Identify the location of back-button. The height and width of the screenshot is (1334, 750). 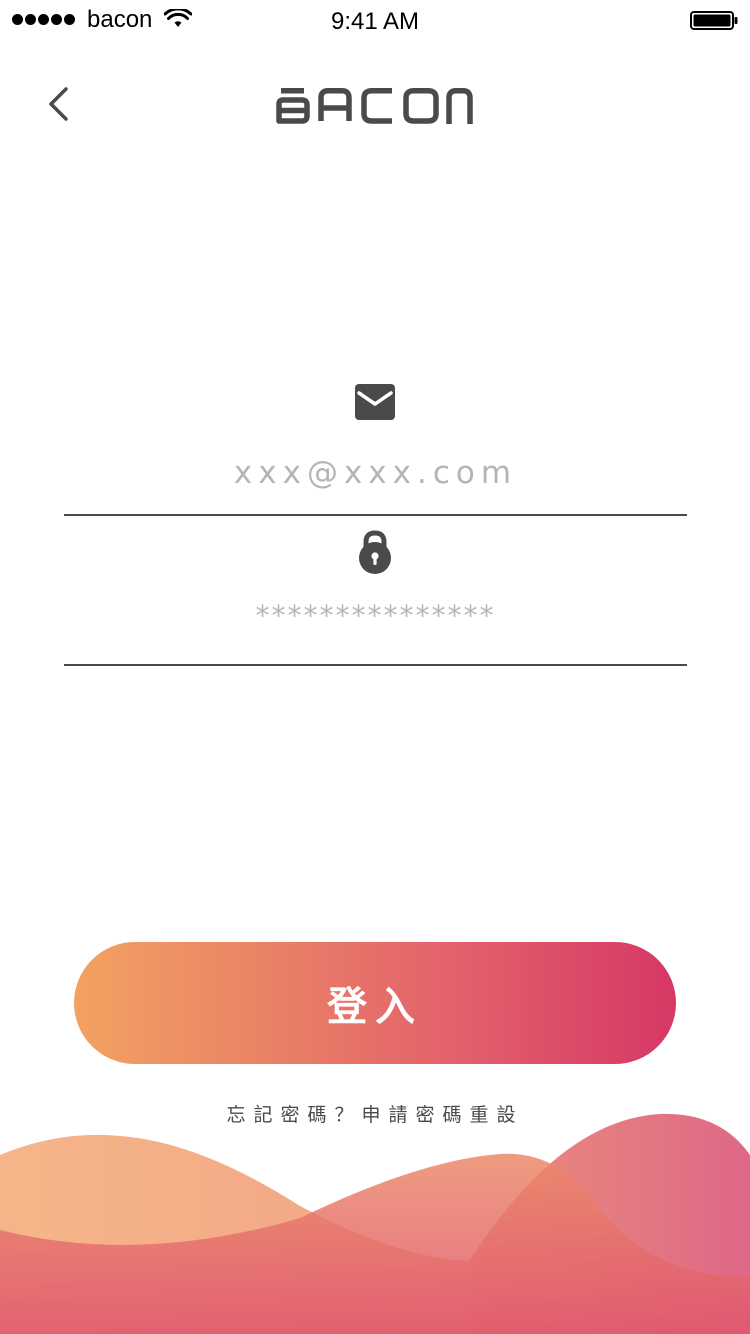
(60, 104).